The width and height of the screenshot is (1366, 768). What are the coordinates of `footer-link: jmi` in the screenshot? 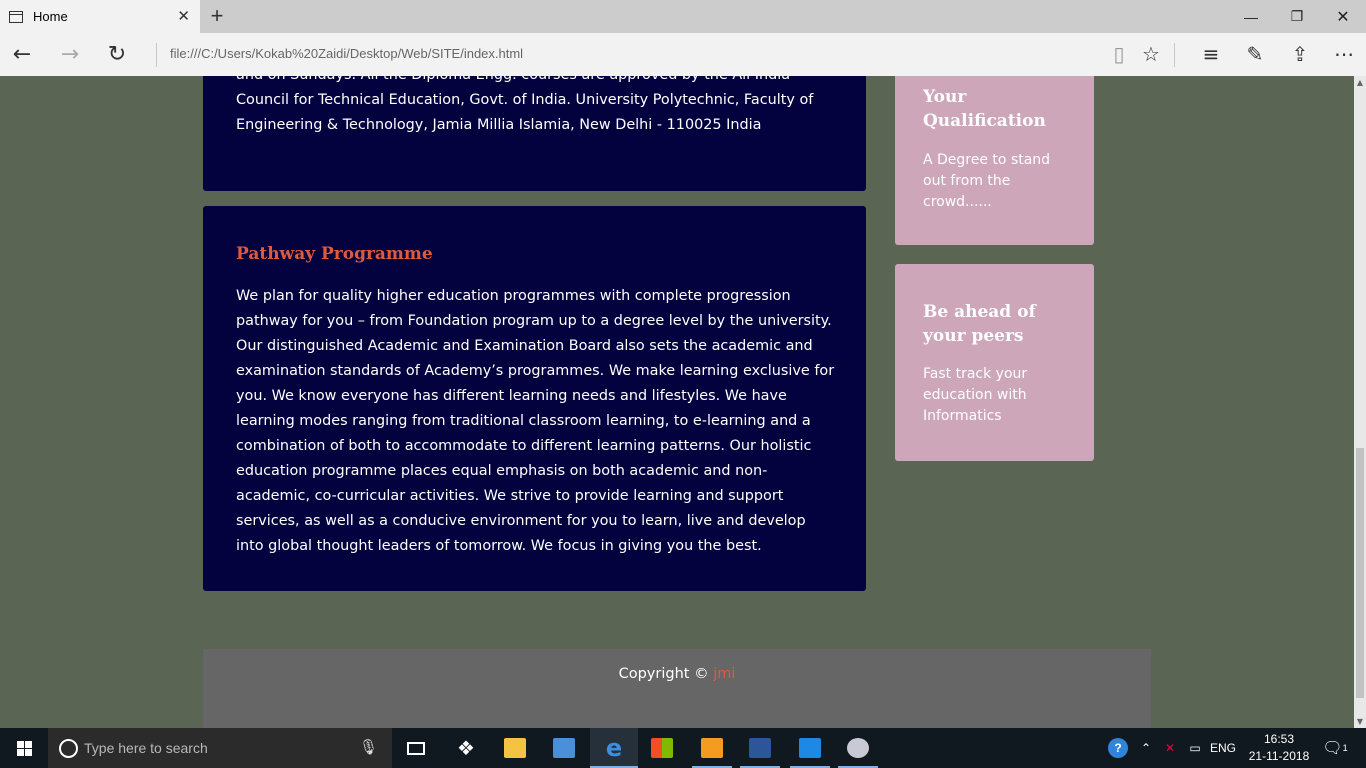 It's located at (724, 674).